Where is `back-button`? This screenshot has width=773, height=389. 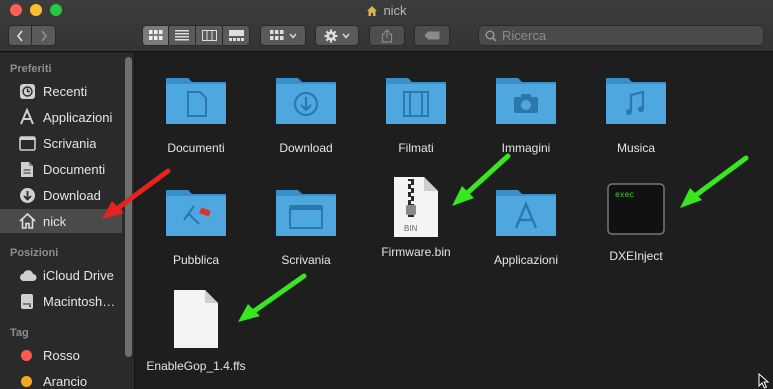
back-button is located at coordinates (20, 35).